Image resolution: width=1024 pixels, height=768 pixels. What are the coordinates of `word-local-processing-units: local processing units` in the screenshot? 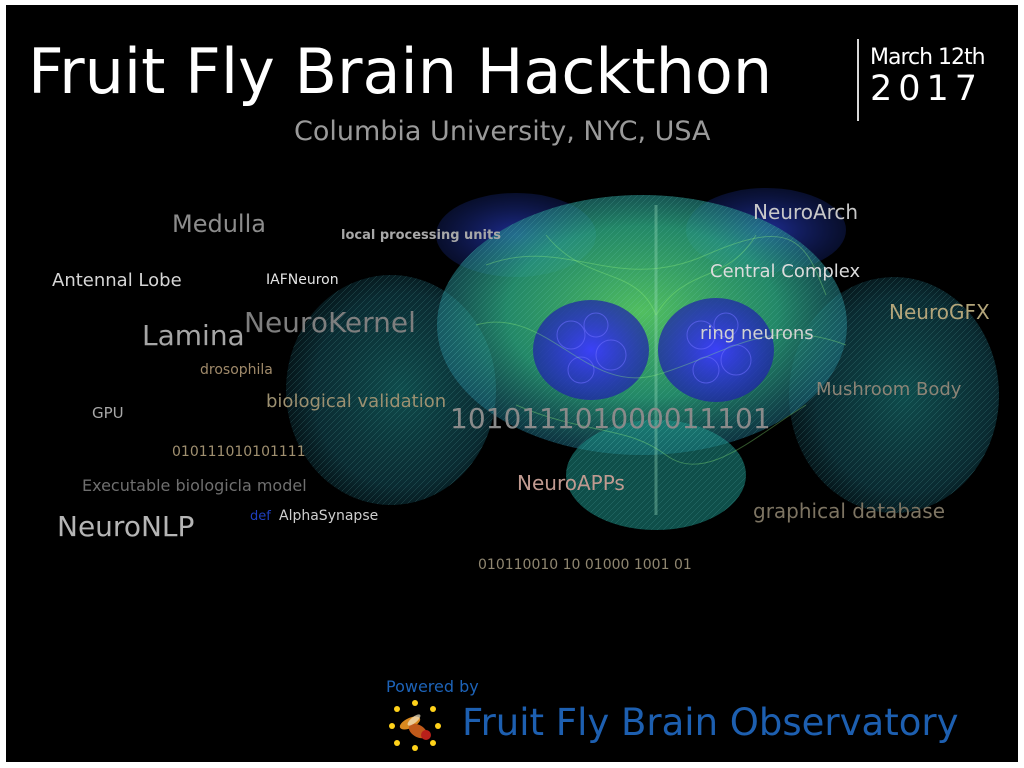 It's located at (421, 235).